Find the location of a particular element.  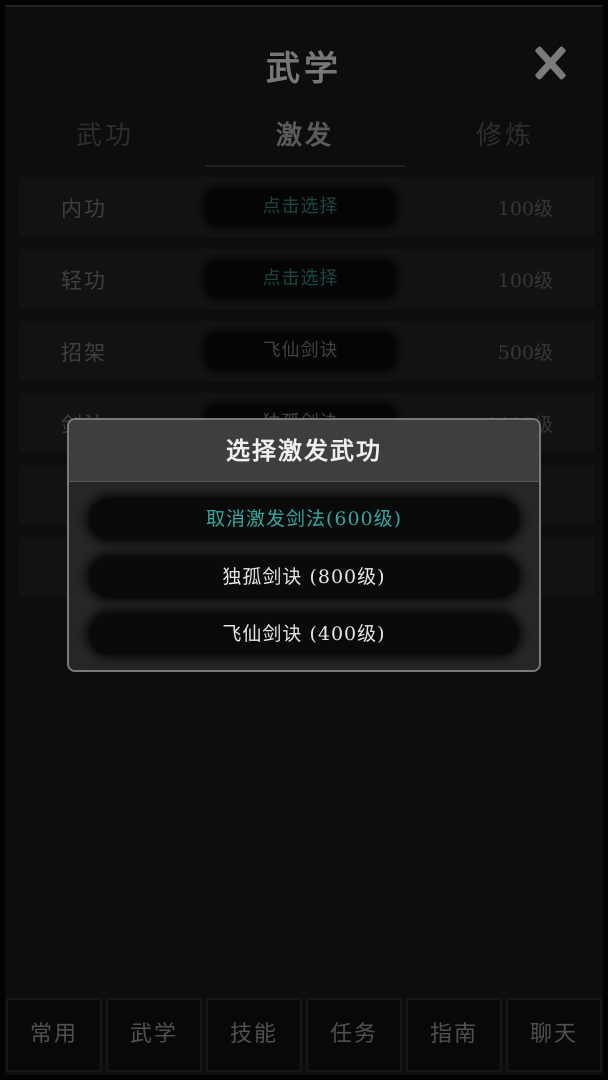

cancel-activation-option: 取消激发剑法(600级) is located at coordinates (304, 519).